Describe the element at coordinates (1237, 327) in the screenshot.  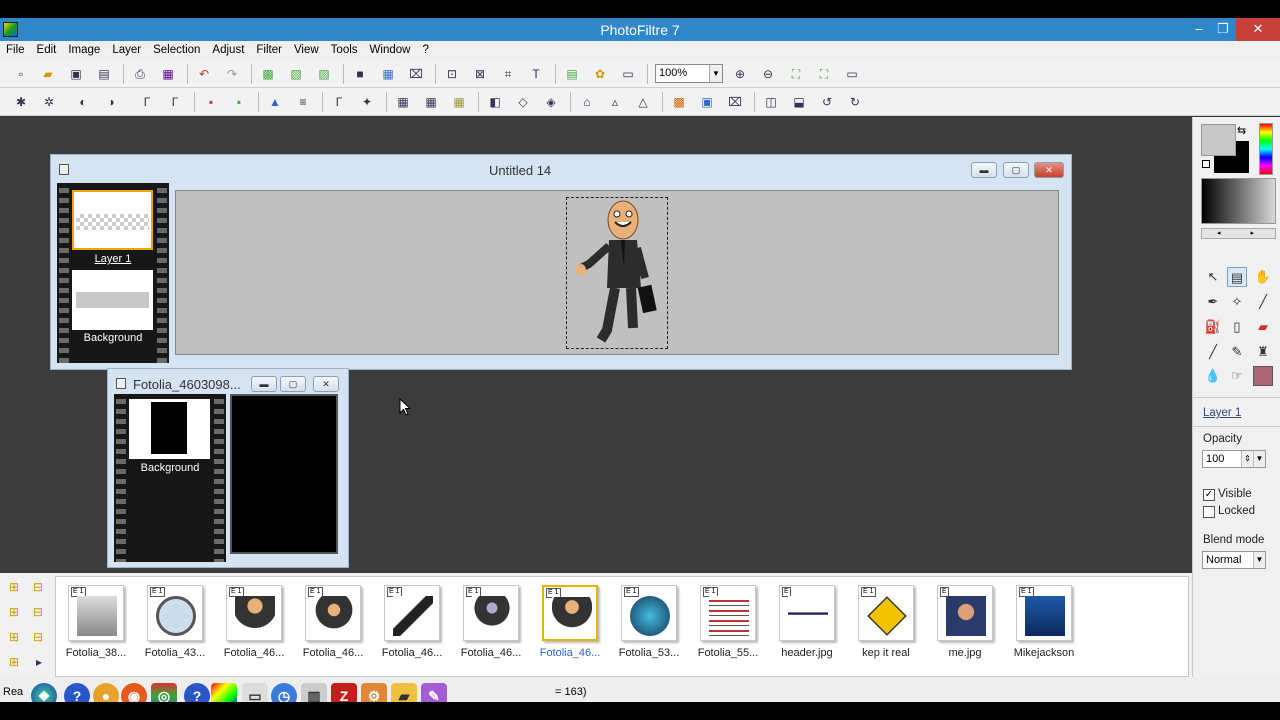
I see `spray-icon: ▯` at that location.